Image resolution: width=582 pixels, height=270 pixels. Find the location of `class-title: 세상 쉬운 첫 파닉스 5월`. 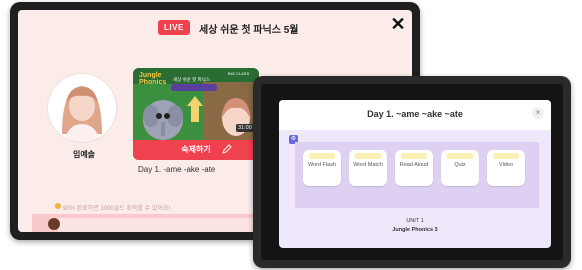

class-title: 세상 쉬운 첫 파닉스 5월 is located at coordinates (249, 30).